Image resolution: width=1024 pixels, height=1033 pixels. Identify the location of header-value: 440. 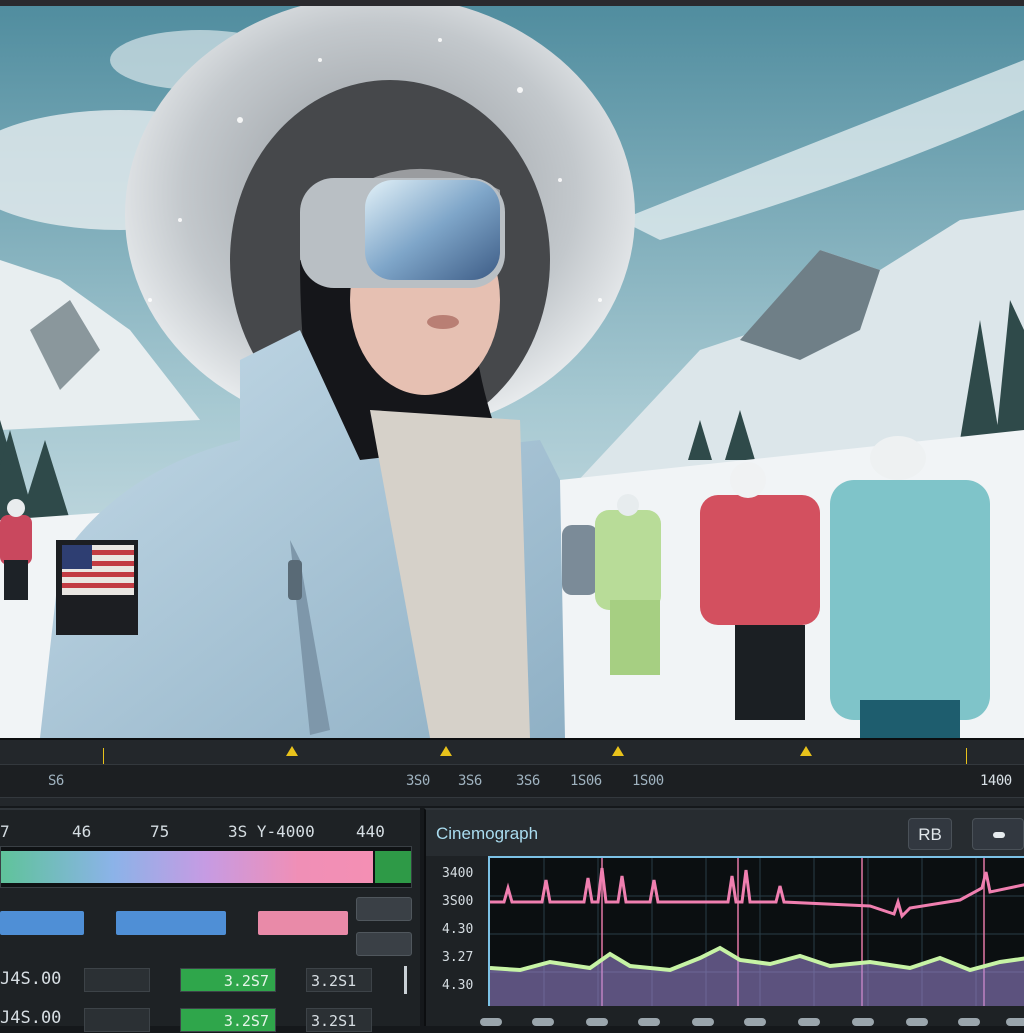
(370, 831).